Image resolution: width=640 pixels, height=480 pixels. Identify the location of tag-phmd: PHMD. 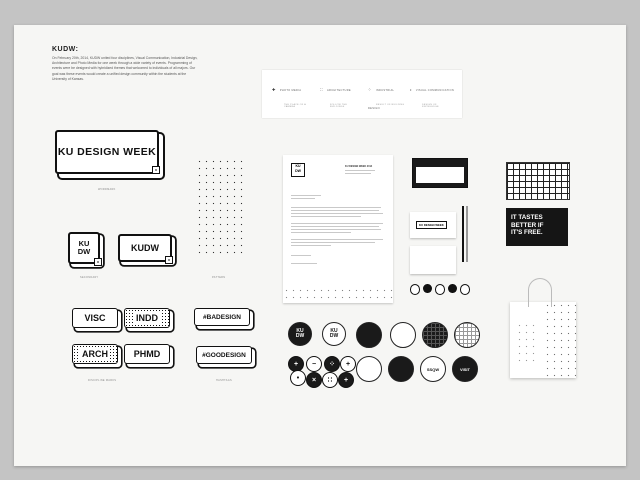
(147, 354).